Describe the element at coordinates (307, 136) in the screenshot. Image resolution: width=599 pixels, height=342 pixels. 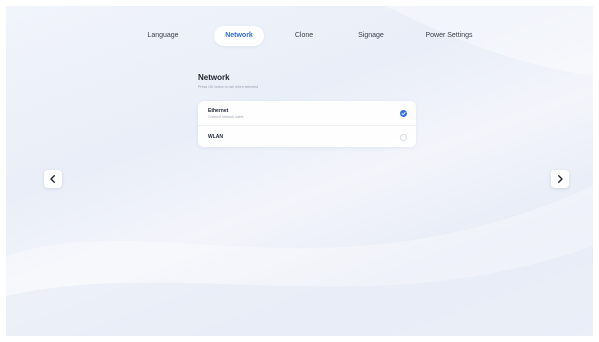
I see `option-wlan: WLAN` at that location.